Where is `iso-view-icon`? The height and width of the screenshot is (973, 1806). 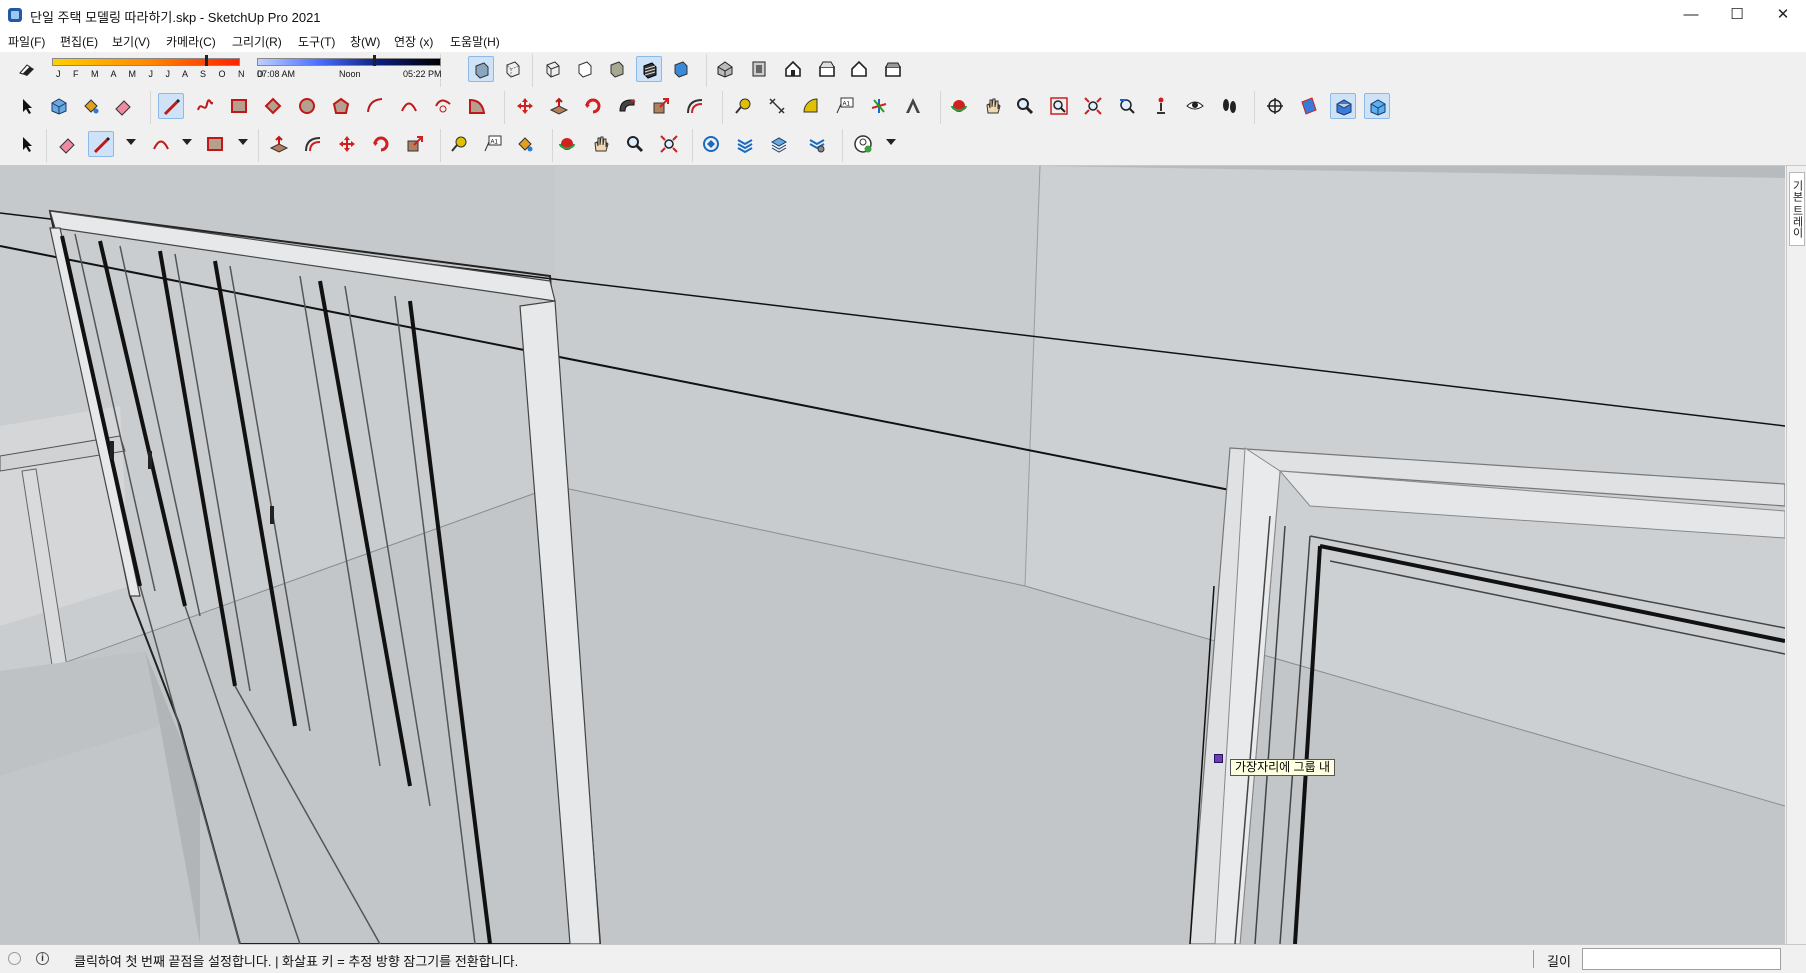 iso-view-icon is located at coordinates (725, 69).